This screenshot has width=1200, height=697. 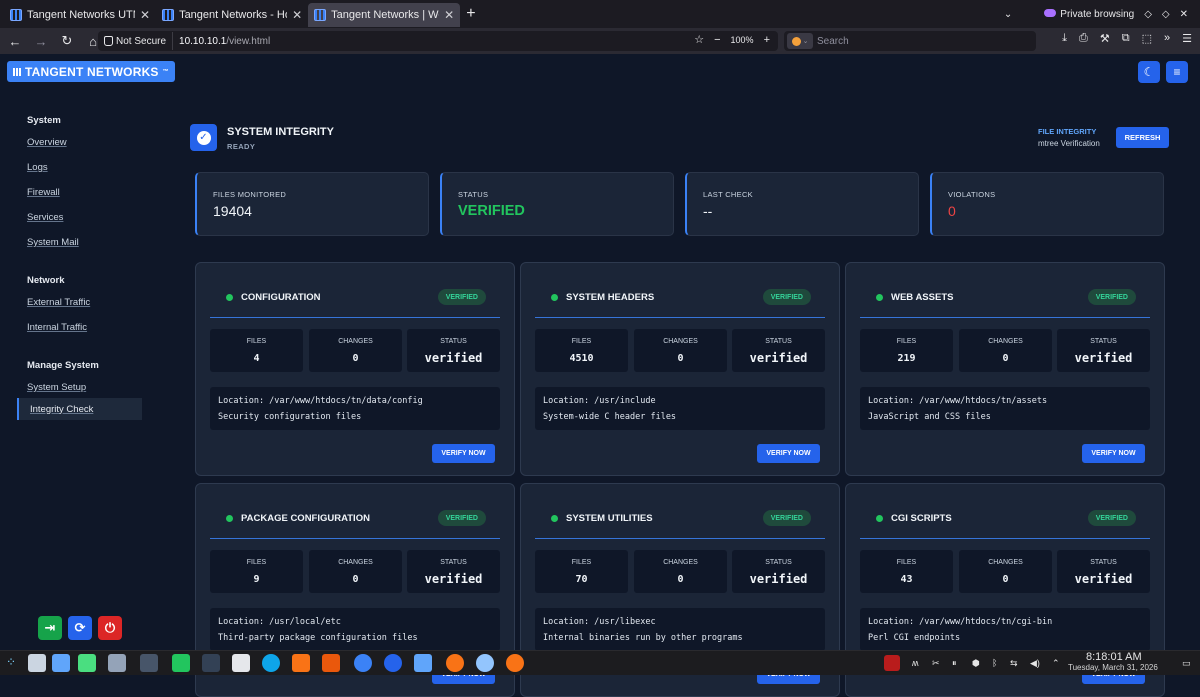 I want to click on browser-tab: Tangent Networks - Home ✕, so click(x=232, y=15).